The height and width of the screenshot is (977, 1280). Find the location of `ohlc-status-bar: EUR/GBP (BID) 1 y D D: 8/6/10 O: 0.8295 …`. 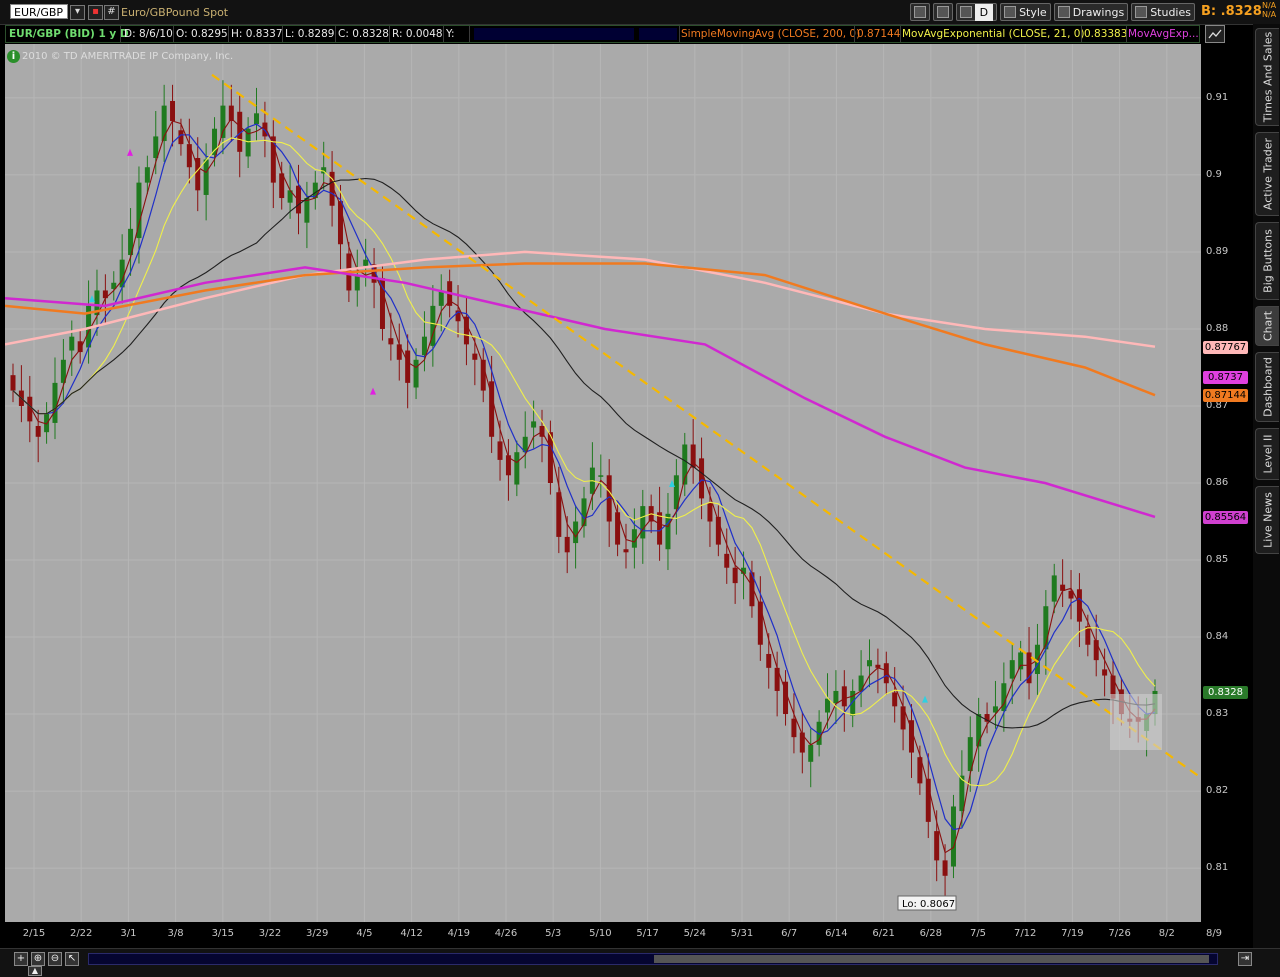

ohlc-status-bar: EUR/GBP (BID) 1 y D D: 8/6/10 O: 0.8295 … is located at coordinates (602, 34).